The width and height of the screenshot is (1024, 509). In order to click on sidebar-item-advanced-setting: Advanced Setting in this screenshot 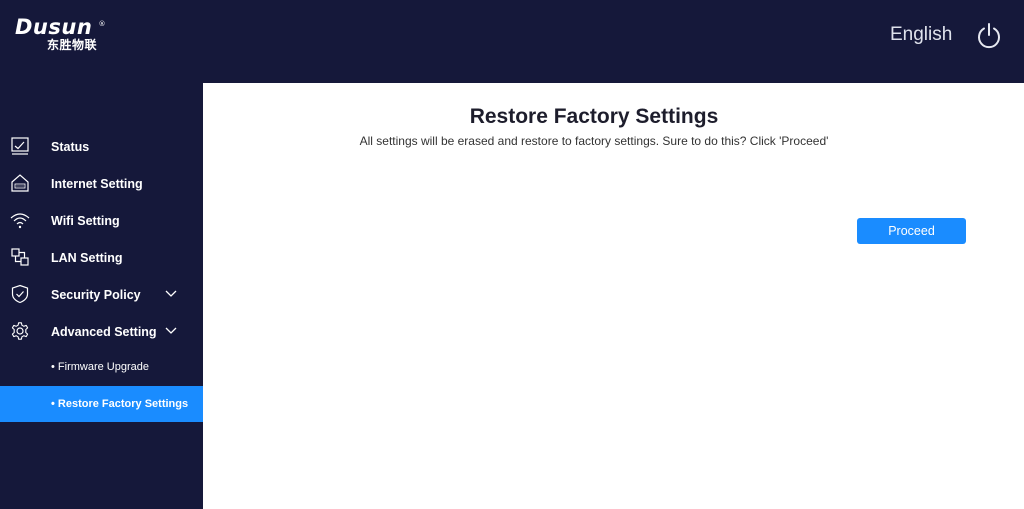, I will do `click(101, 331)`.